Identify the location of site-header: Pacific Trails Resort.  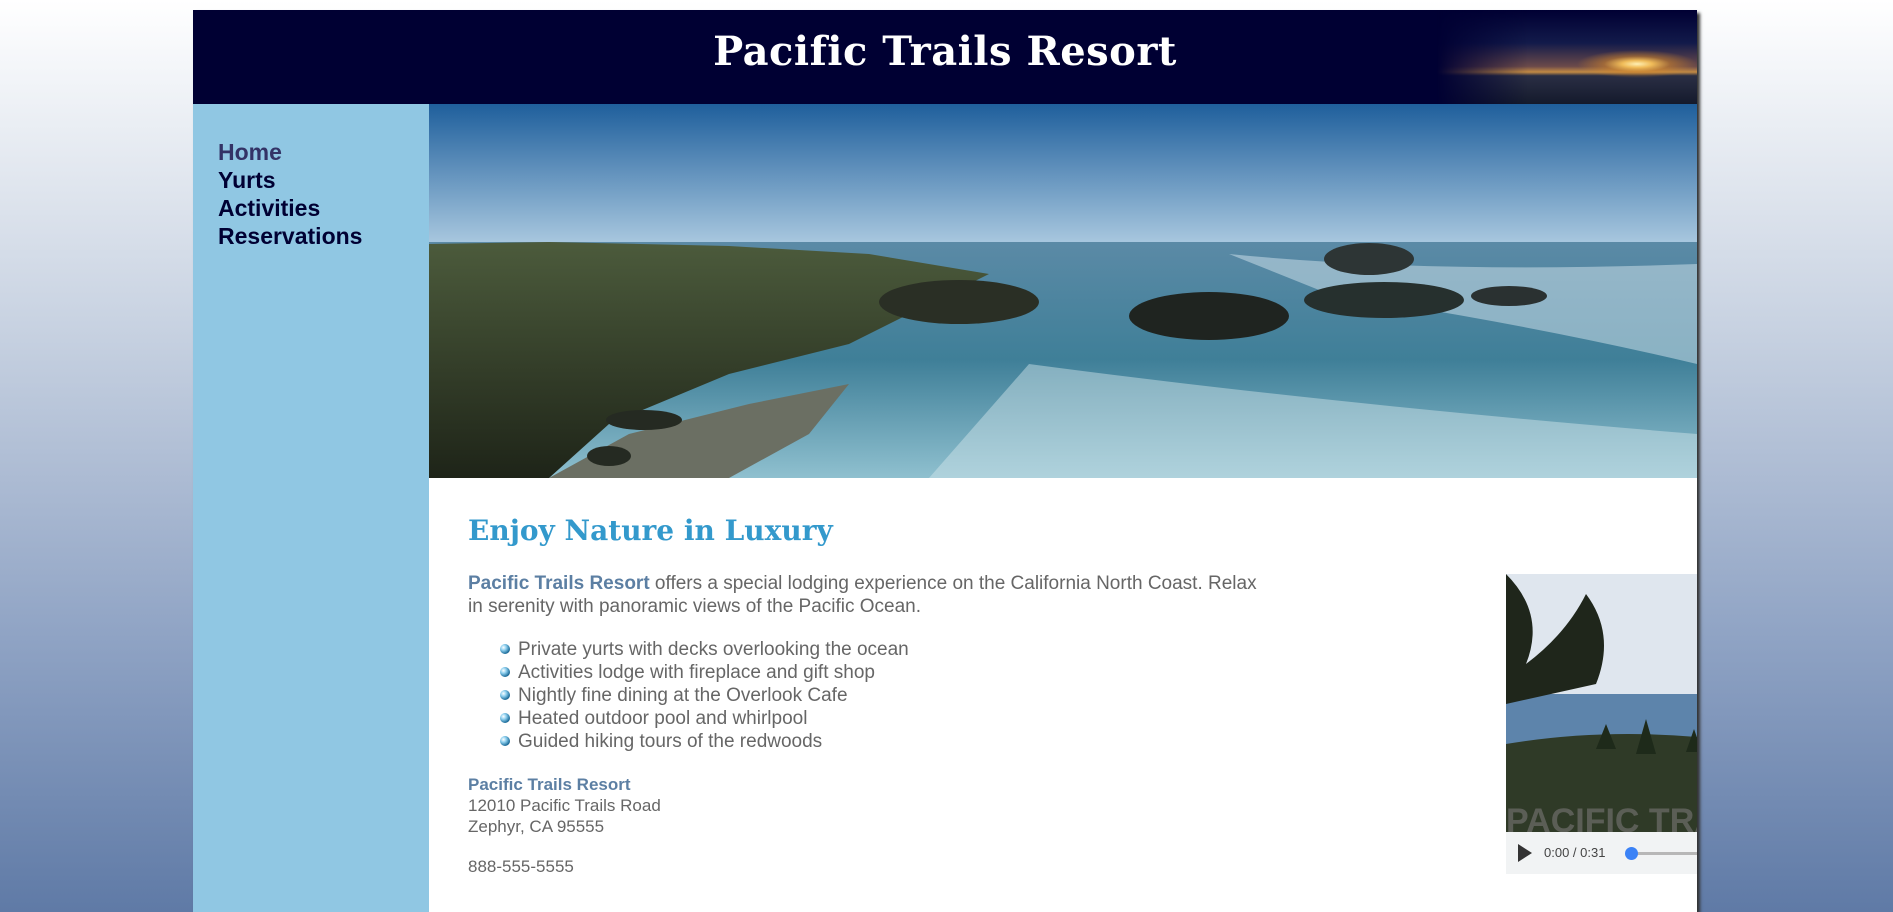
(945, 57).